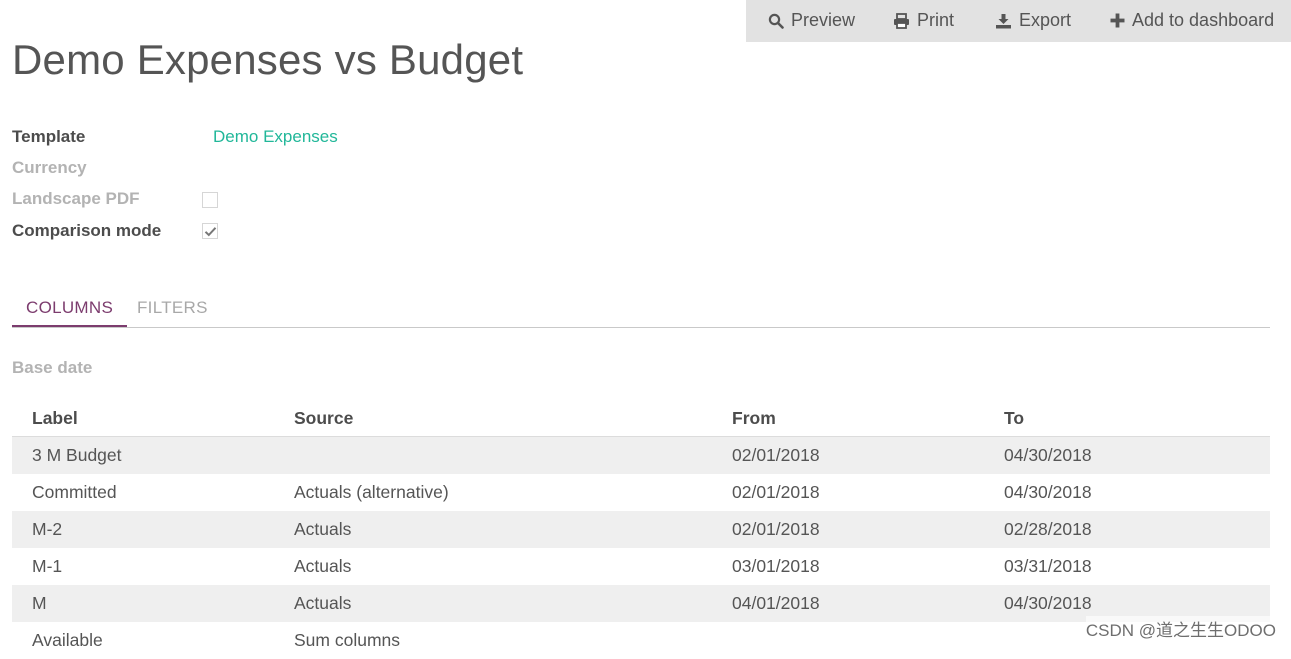 The height and width of the screenshot is (659, 1291). I want to click on table-row: M-2 Actuals 02/01/2018 02/28/2018, so click(641, 529).